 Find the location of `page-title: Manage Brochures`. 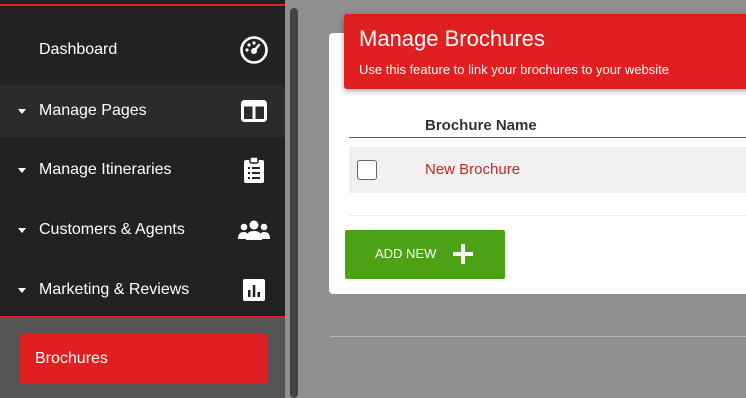

page-title: Manage Brochures is located at coordinates (452, 38).